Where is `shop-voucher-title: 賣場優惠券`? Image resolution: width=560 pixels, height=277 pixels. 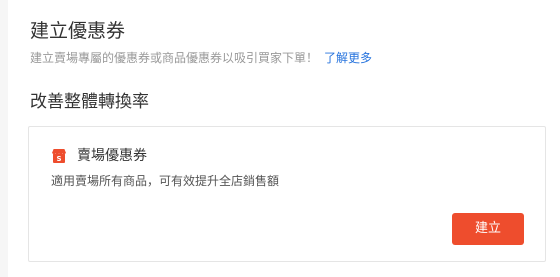
shop-voucher-title: 賣場優惠券 is located at coordinates (112, 156).